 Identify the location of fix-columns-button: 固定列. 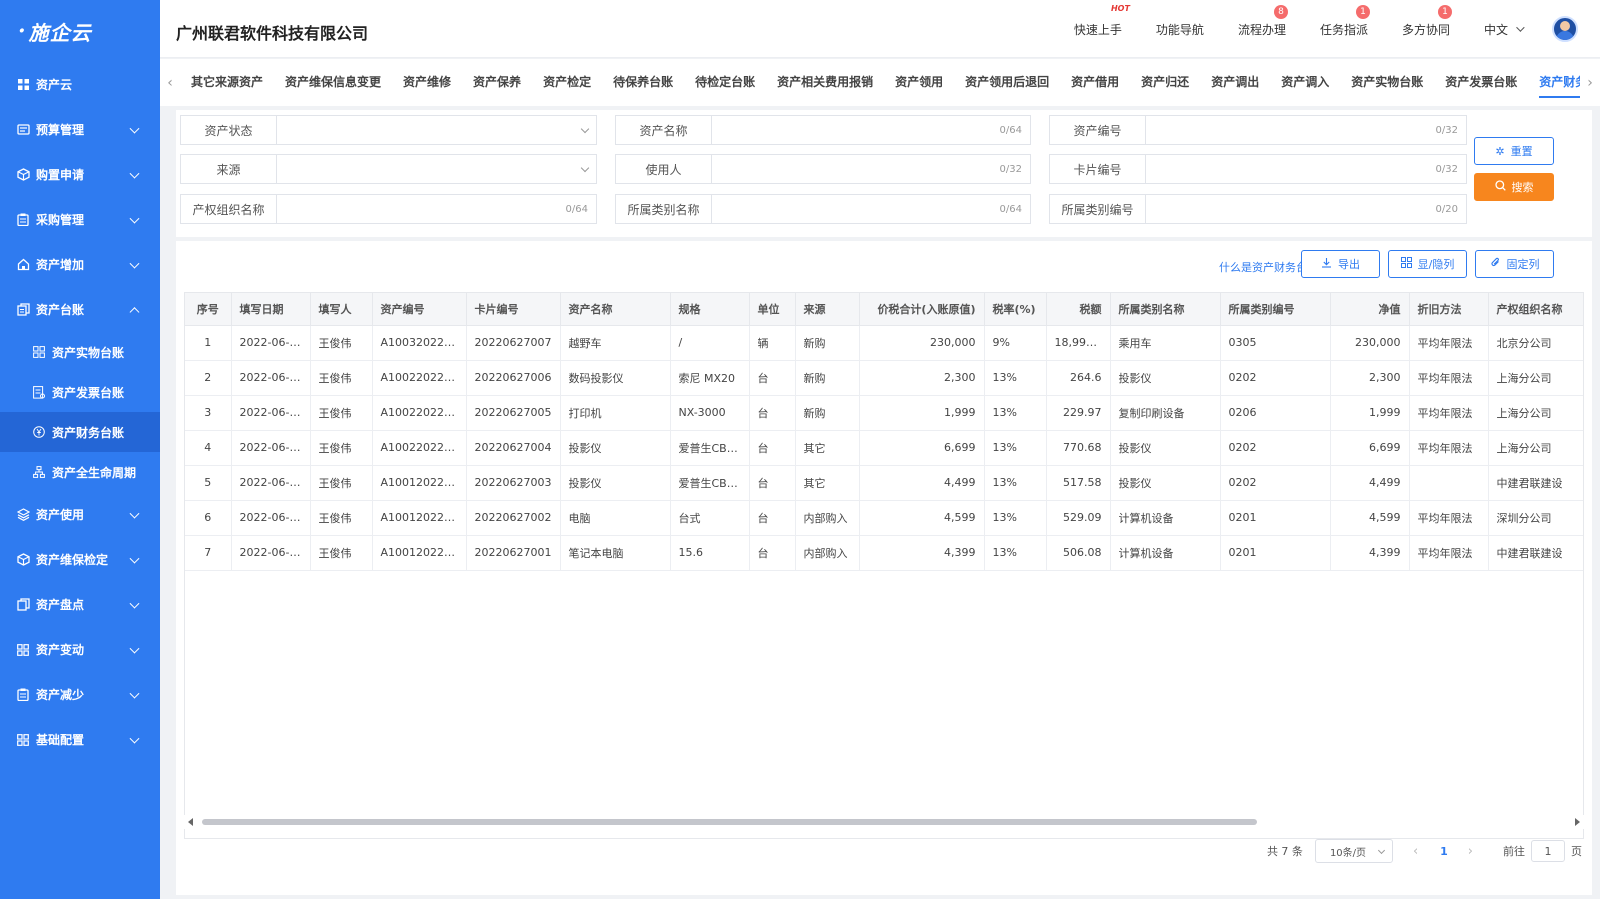
(1514, 264).